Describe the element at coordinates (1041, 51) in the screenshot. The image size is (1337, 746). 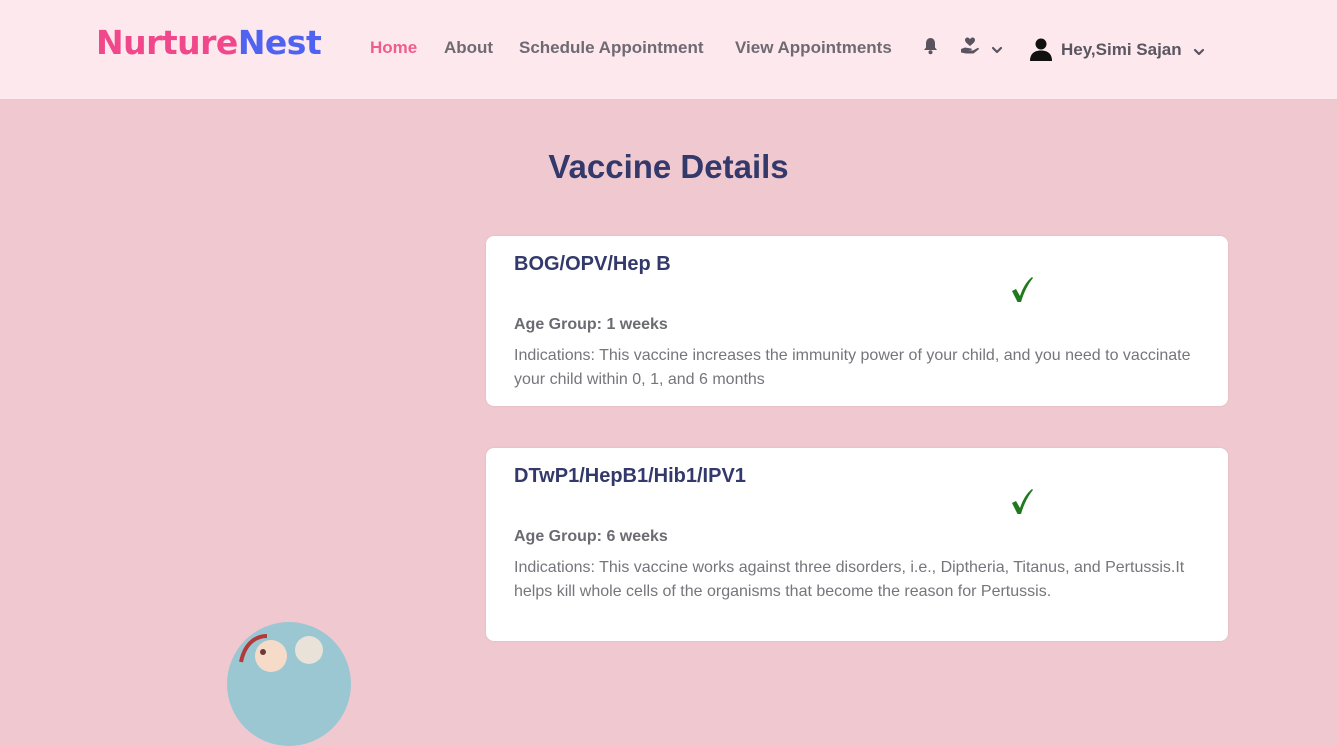
I see `user-icon` at that location.